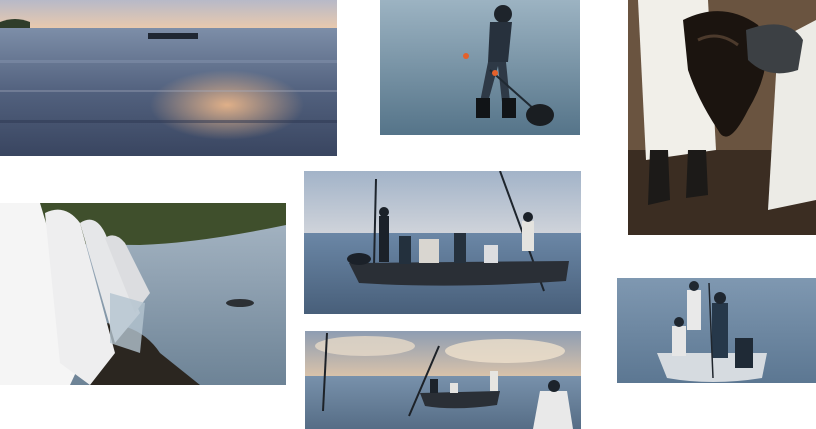  I want to click on photo-workers-on-shore, so click(143, 294).